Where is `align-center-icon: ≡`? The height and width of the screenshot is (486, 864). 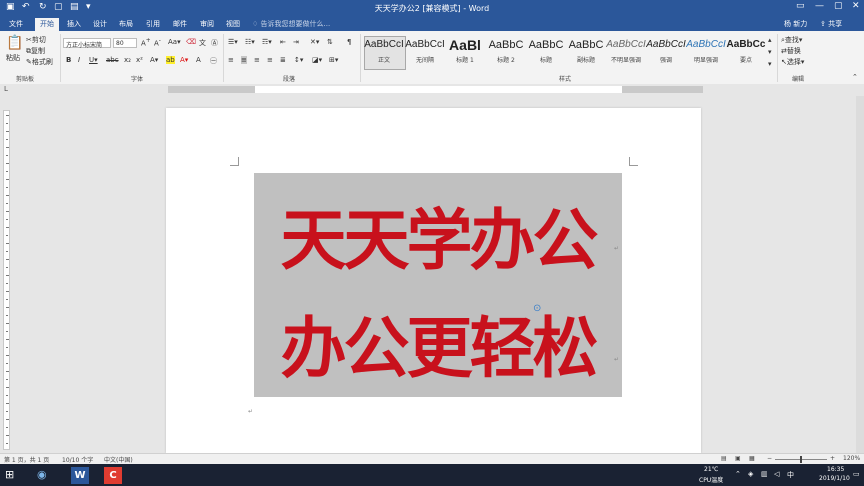 align-center-icon: ≡ is located at coordinates (244, 60).